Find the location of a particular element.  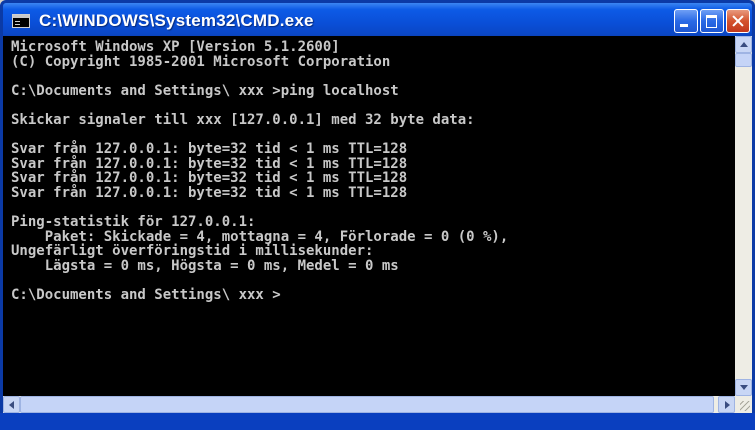

up-arrow-icon is located at coordinates (744, 44).